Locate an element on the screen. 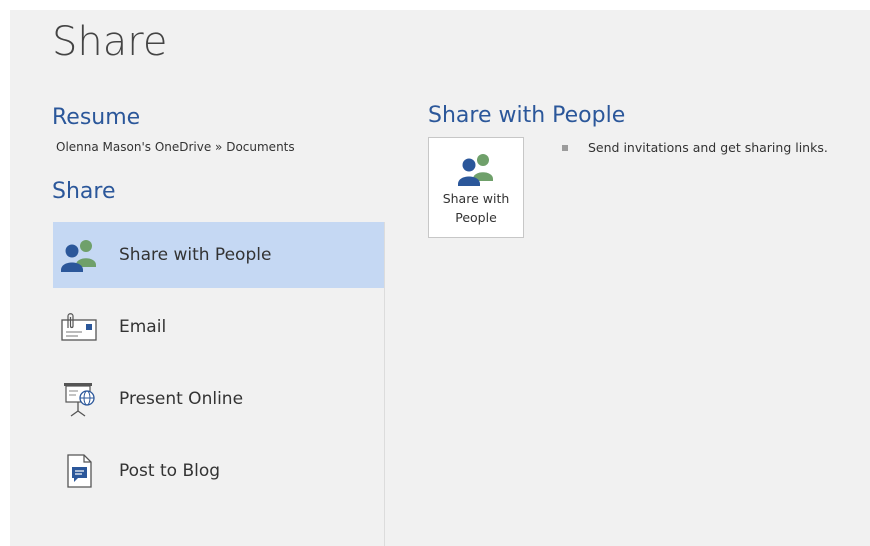 This screenshot has height=546, width=870. share-option-post-to-blog: Post to Blog is located at coordinates (218, 471).